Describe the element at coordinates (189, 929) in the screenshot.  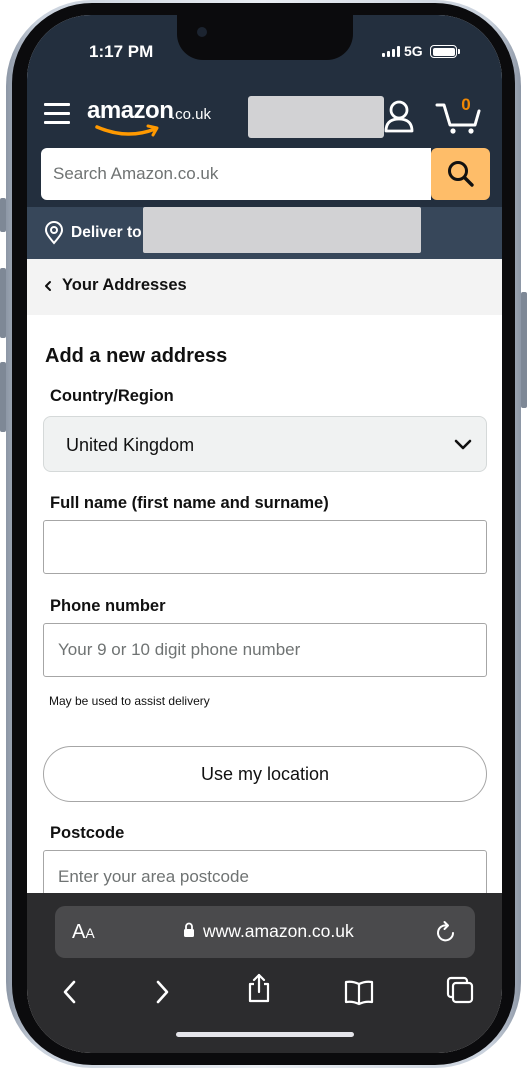
I see `lock-icon` at that location.